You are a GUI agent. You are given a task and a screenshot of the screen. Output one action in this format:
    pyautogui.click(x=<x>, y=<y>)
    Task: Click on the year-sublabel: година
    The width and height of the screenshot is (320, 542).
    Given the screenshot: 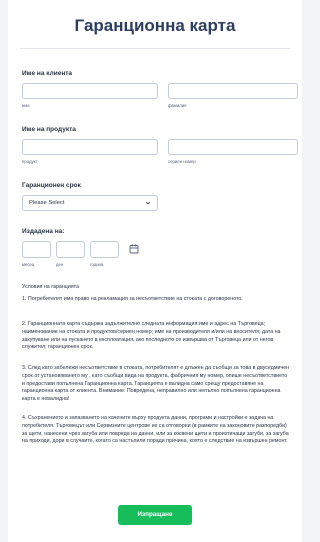 What is the action you would take?
    pyautogui.click(x=97, y=264)
    